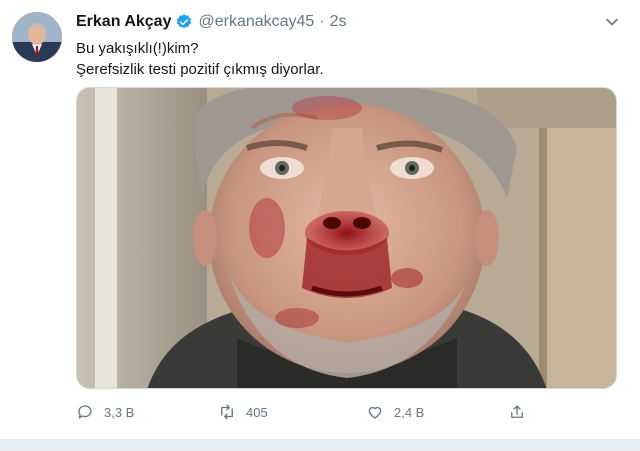 Image resolution: width=640 pixels, height=451 pixels. Describe the element at coordinates (184, 22) in the screenshot. I see `verified-badge-icon` at that location.